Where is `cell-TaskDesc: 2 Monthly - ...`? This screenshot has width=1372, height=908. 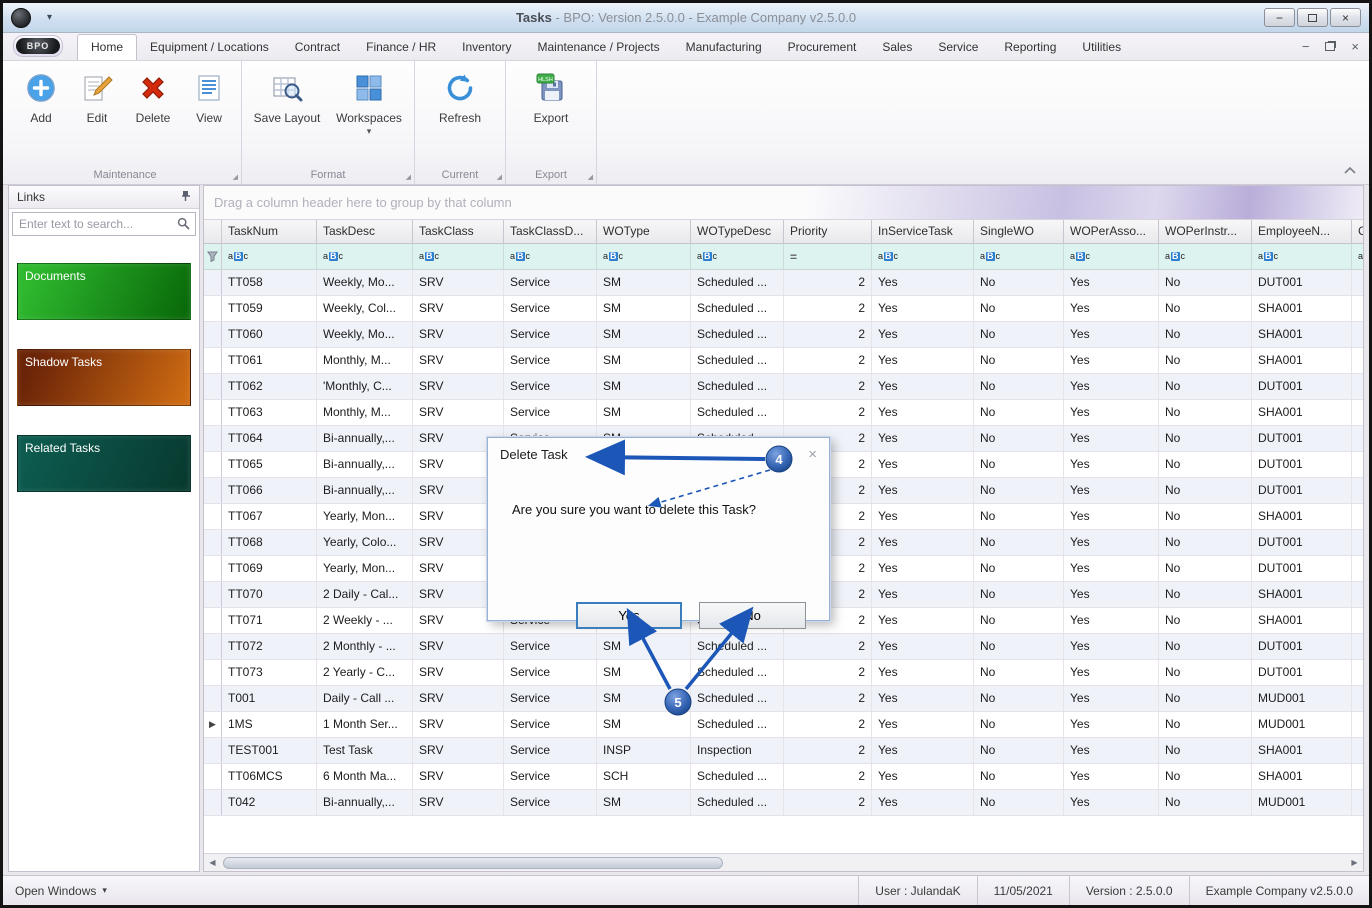 cell-TaskDesc: 2 Monthly - ... is located at coordinates (365, 646).